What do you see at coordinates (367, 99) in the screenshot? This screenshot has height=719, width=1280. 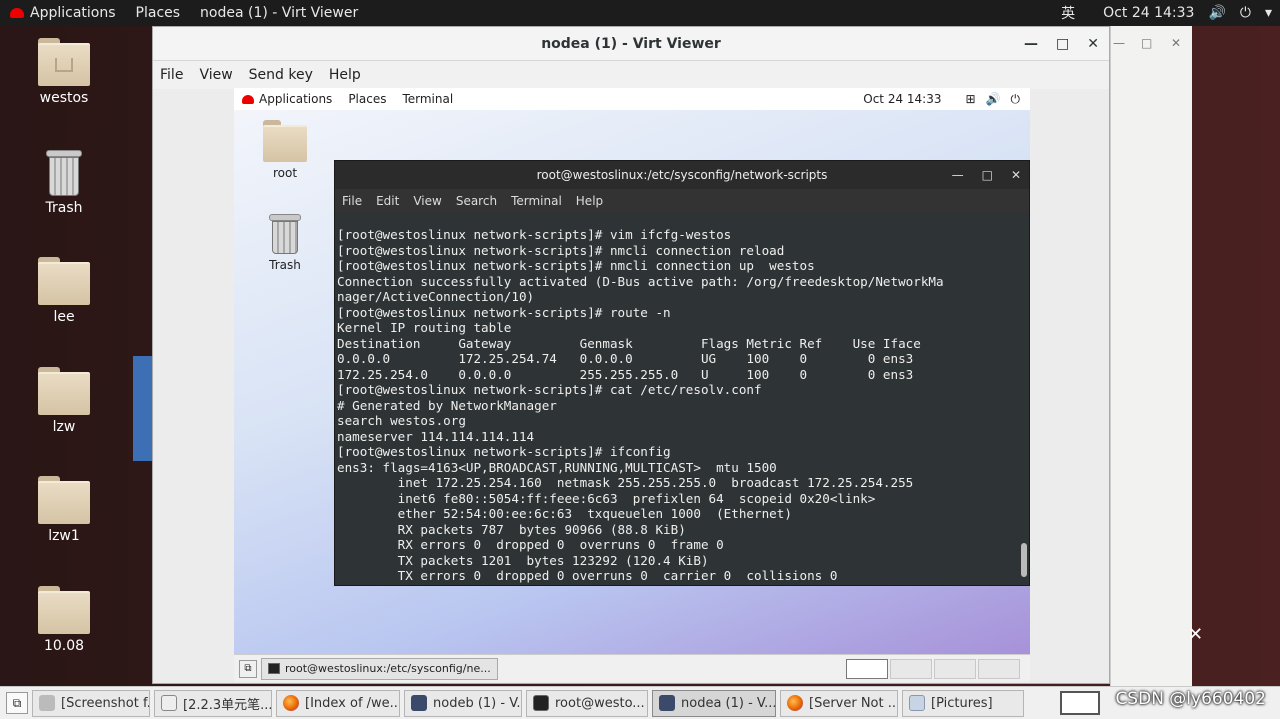 I see `guest-places-menu: Places` at bounding box center [367, 99].